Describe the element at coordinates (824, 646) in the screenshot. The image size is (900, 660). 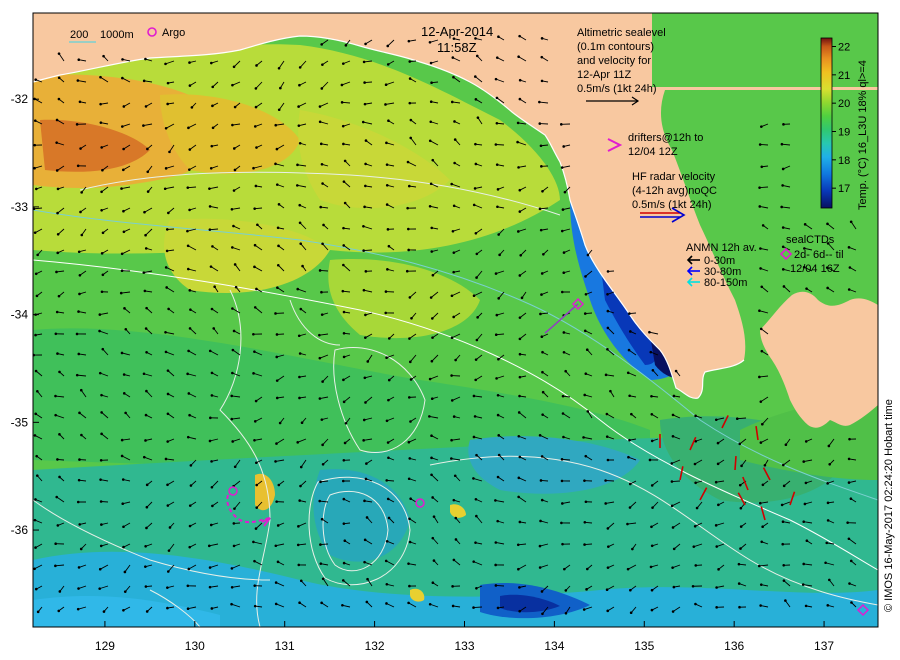
I see `lon-tick-label: 137` at that location.